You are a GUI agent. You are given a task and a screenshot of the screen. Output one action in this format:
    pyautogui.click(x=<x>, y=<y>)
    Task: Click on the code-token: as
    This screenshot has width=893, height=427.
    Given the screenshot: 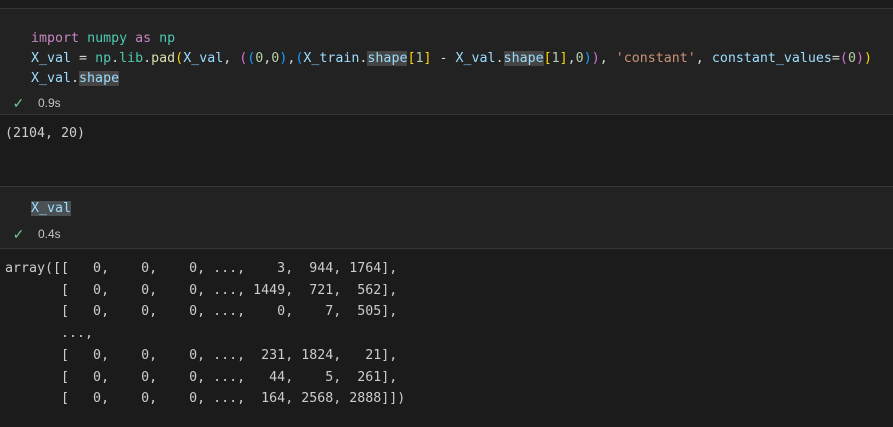 What is the action you would take?
    pyautogui.click(x=143, y=38)
    